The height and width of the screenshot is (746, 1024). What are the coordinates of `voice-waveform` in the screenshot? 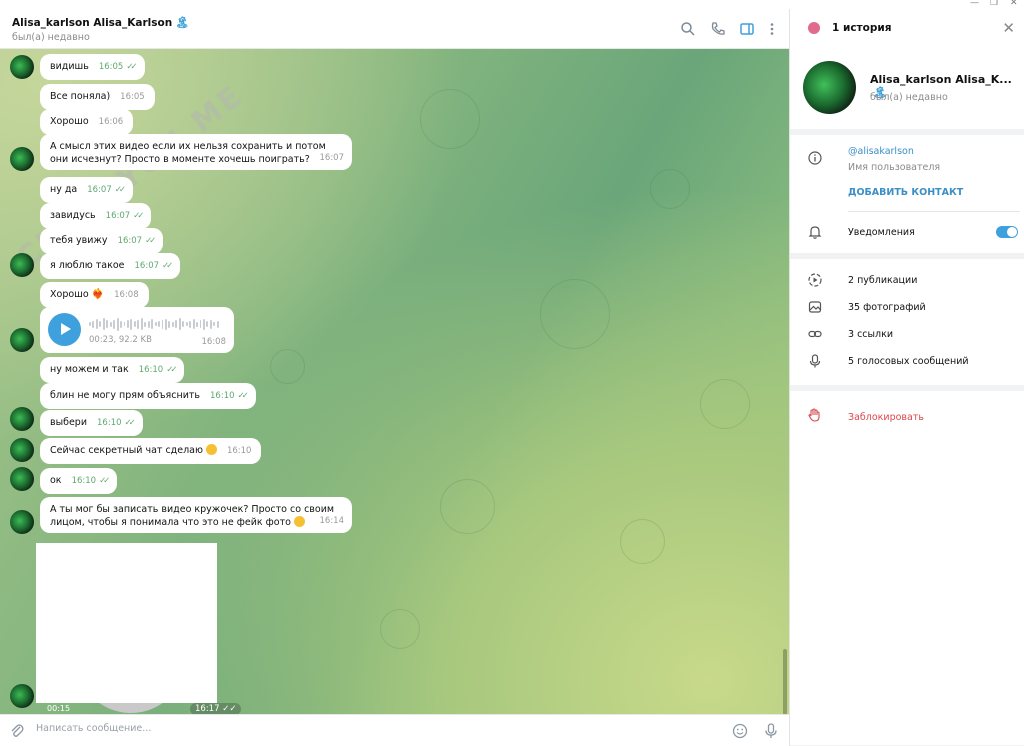 It's located at (154, 324).